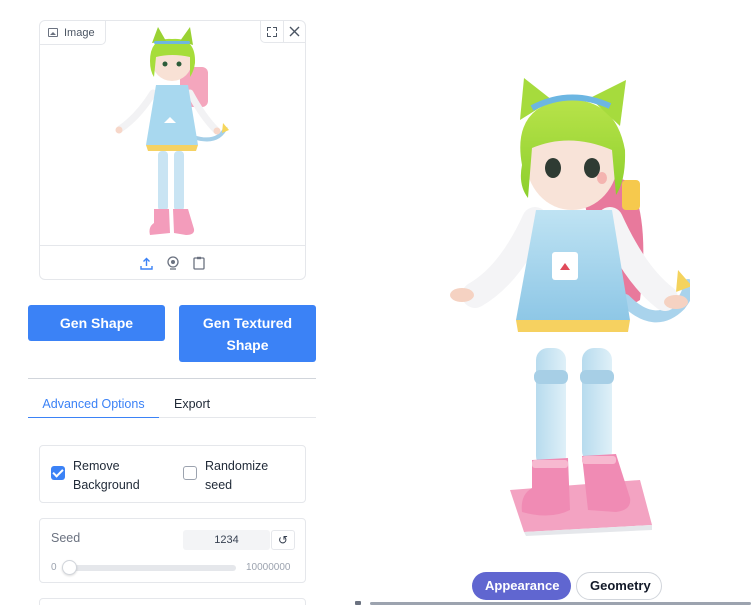  What do you see at coordinates (247, 333) in the screenshot?
I see `gen-textured-shape-button: Gen Textured Shape` at bounding box center [247, 333].